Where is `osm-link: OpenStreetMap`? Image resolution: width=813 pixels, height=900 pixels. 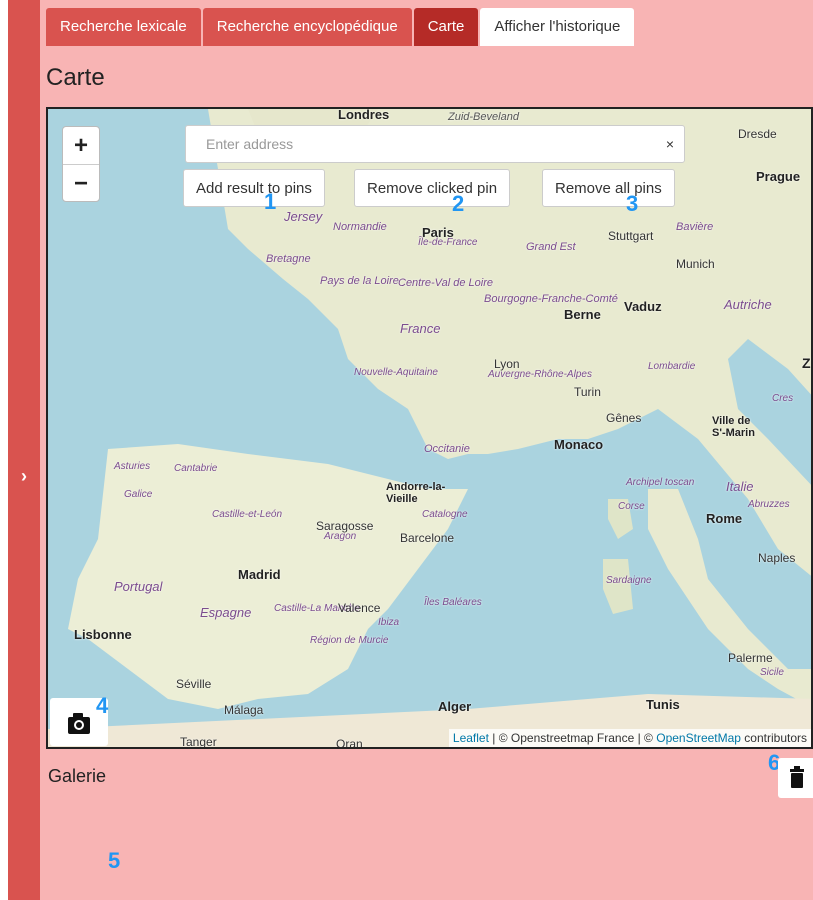
osm-link: OpenStreetMap is located at coordinates (698, 738).